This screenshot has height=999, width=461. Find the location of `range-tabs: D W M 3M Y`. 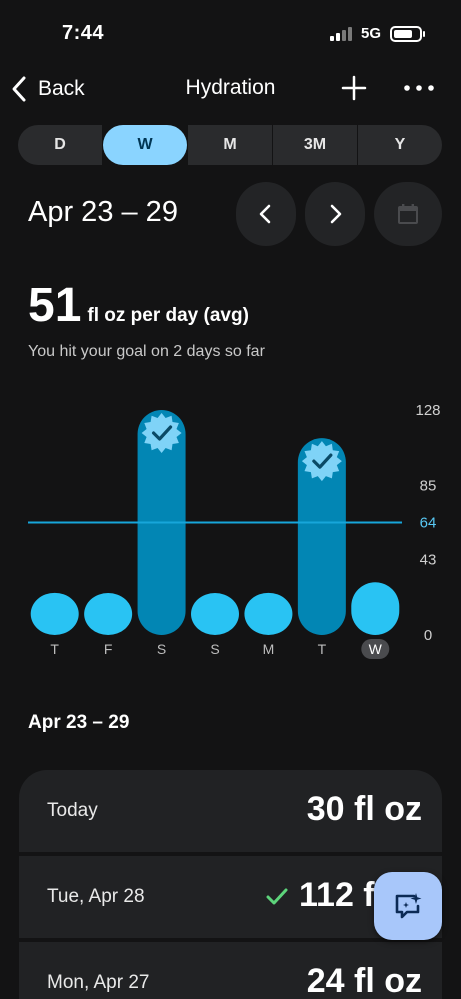

range-tabs: D W M 3M Y is located at coordinates (230, 145).